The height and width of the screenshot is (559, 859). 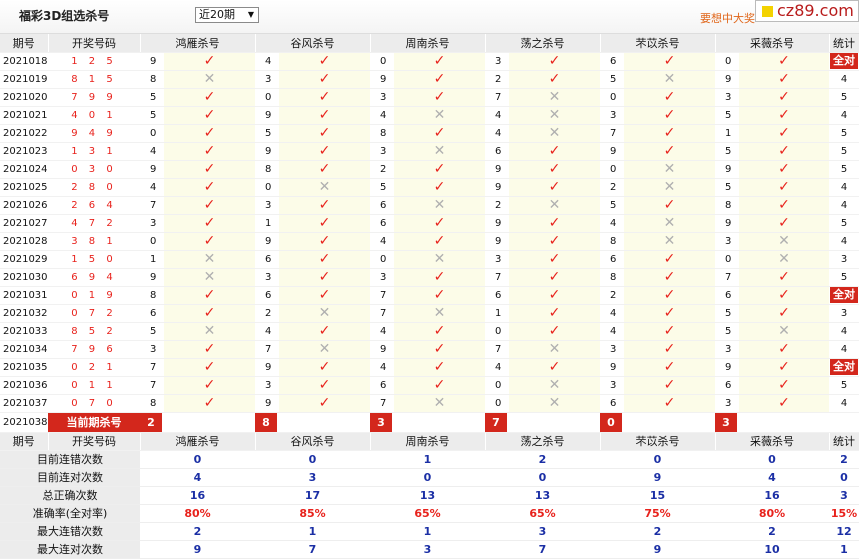 What do you see at coordinates (844, 151) in the screenshot?
I see `count-cell: 5` at bounding box center [844, 151].